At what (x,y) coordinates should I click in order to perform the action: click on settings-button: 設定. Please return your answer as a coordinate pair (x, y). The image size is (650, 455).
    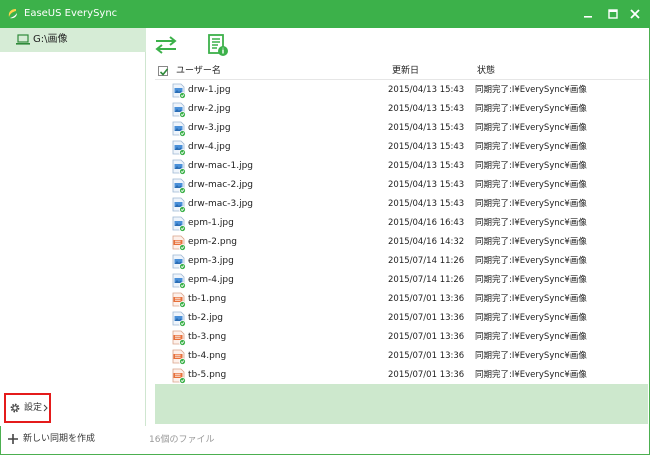
    Looking at the image, I should click on (27, 408).